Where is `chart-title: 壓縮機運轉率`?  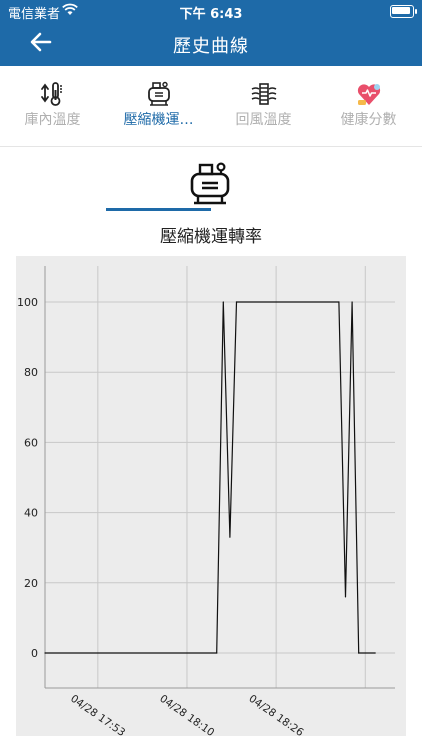 chart-title: 壓縮機運轉率 is located at coordinates (211, 237).